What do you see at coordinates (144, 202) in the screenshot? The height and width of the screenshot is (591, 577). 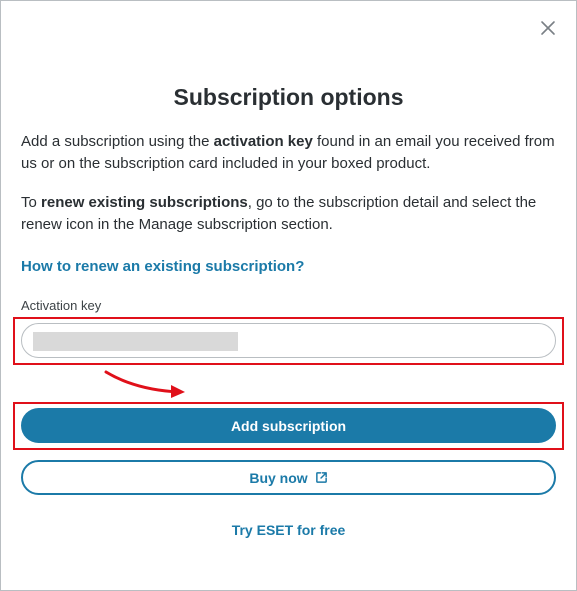 I see `renew-emphasis: renew existing subscriptions` at bounding box center [144, 202].